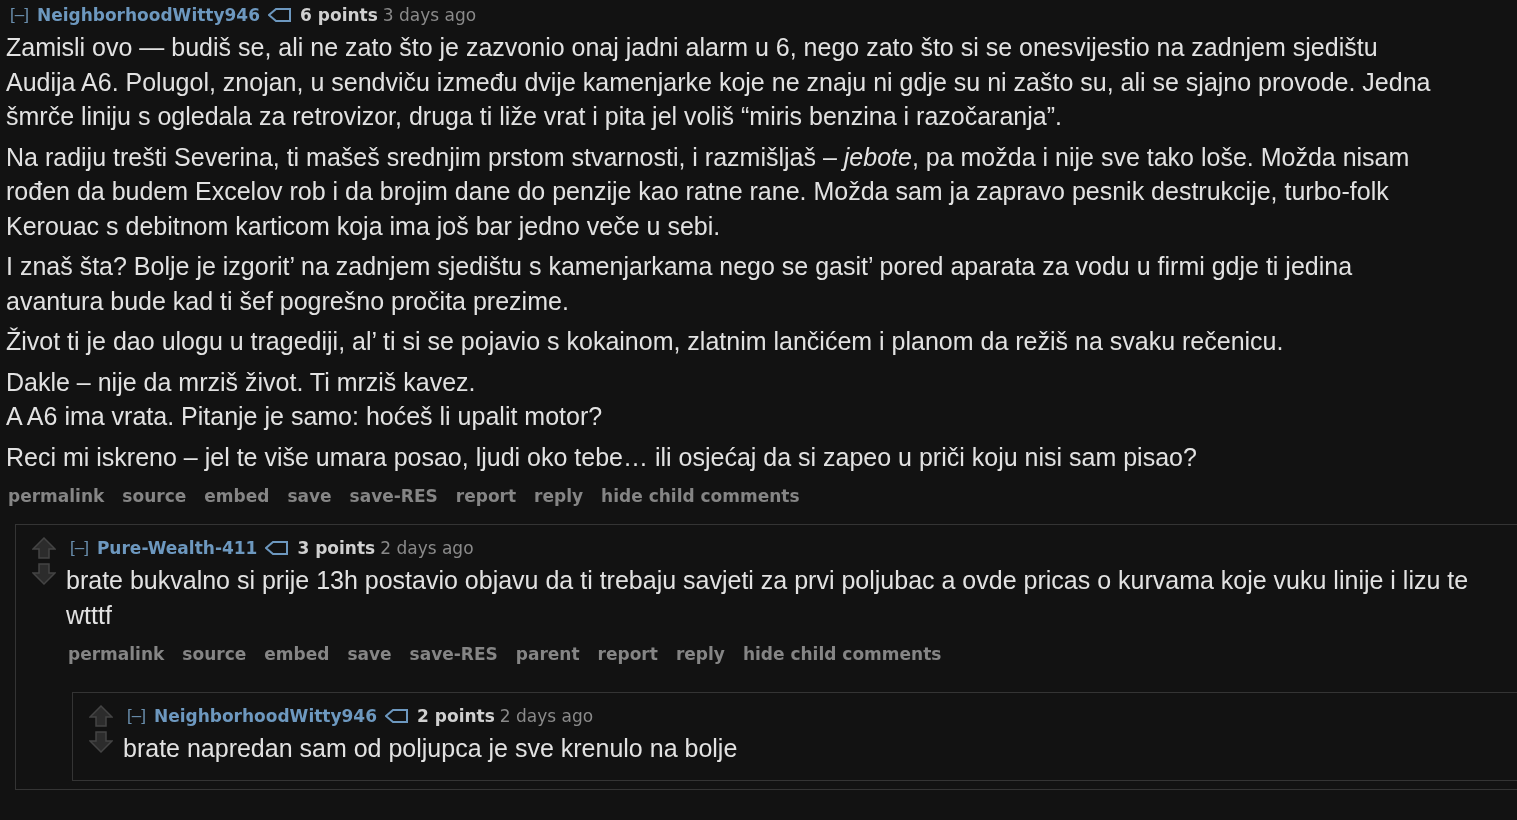 This screenshot has width=1517, height=820. What do you see at coordinates (602, 457) in the screenshot?
I see `comment-paragraph: Reci mi iskreno – jel te više umara posao, ljudi oko tebe… ili osjećaj da si zapeo u priči koju nisi sam pisao?` at bounding box center [602, 457].